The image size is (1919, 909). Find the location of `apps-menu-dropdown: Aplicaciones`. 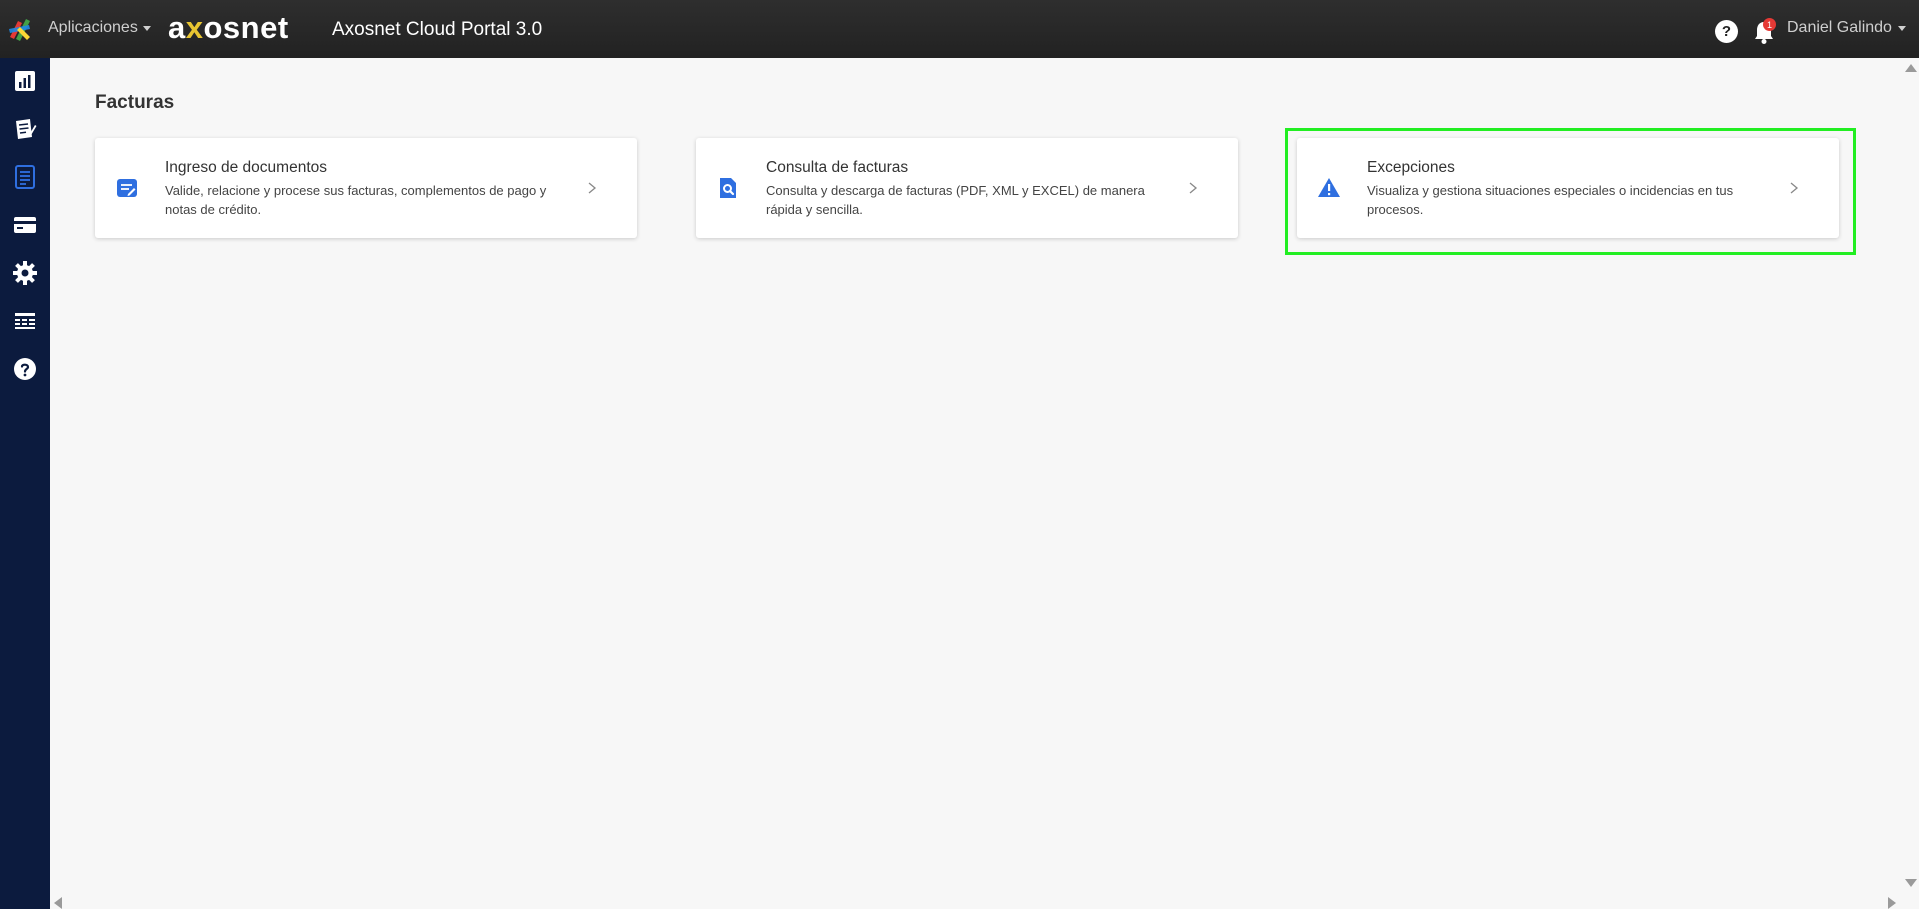

apps-menu-dropdown: Aplicaciones is located at coordinates (99, 28).